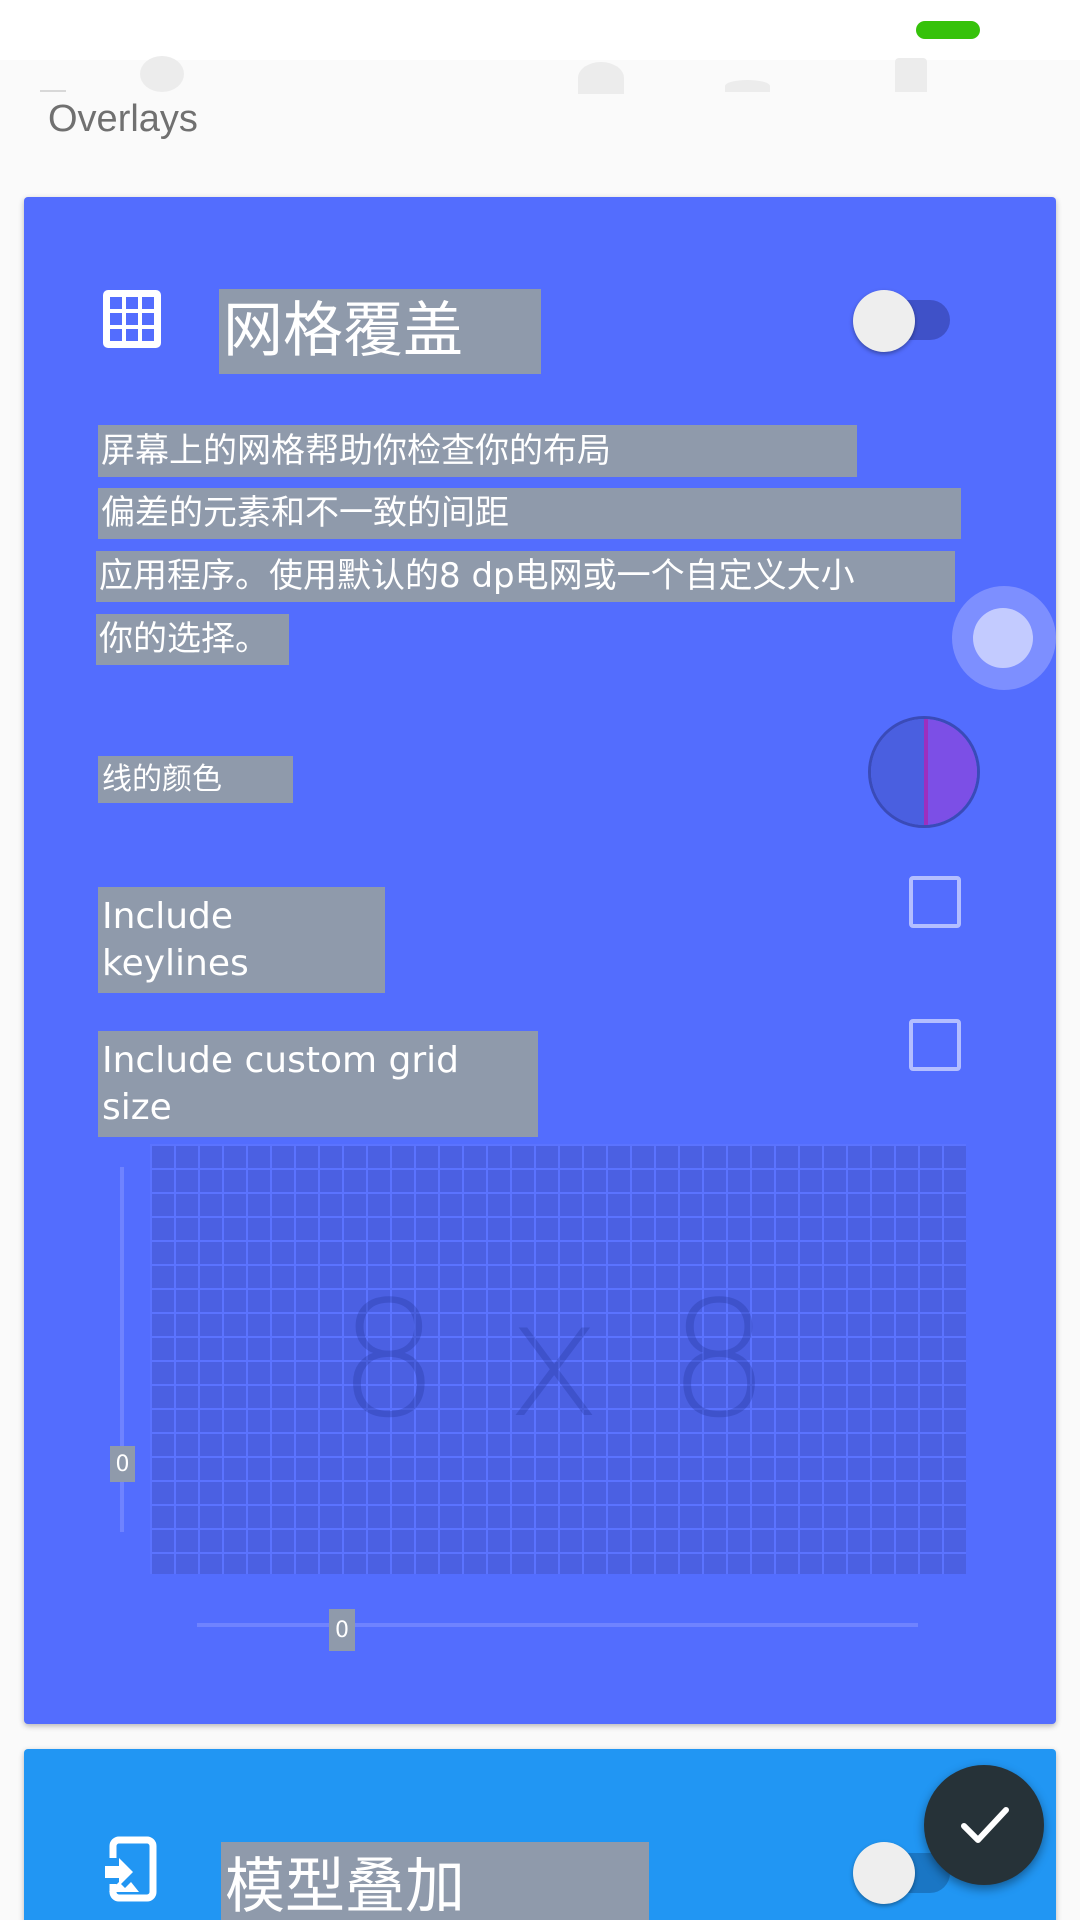  Describe the element at coordinates (131, 1869) in the screenshot. I see `image-into-phone-icon` at that location.